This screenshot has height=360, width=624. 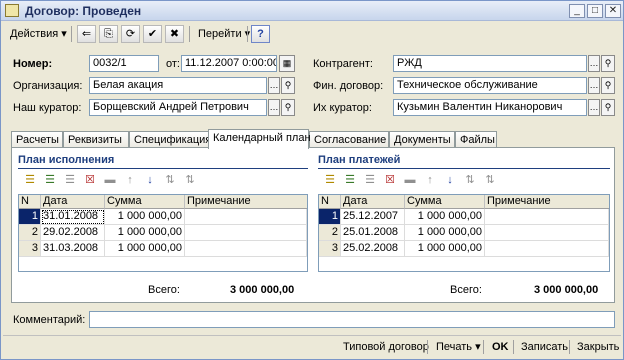 What do you see at coordinates (483, 347) in the screenshot?
I see `command-separator` at bounding box center [483, 347].